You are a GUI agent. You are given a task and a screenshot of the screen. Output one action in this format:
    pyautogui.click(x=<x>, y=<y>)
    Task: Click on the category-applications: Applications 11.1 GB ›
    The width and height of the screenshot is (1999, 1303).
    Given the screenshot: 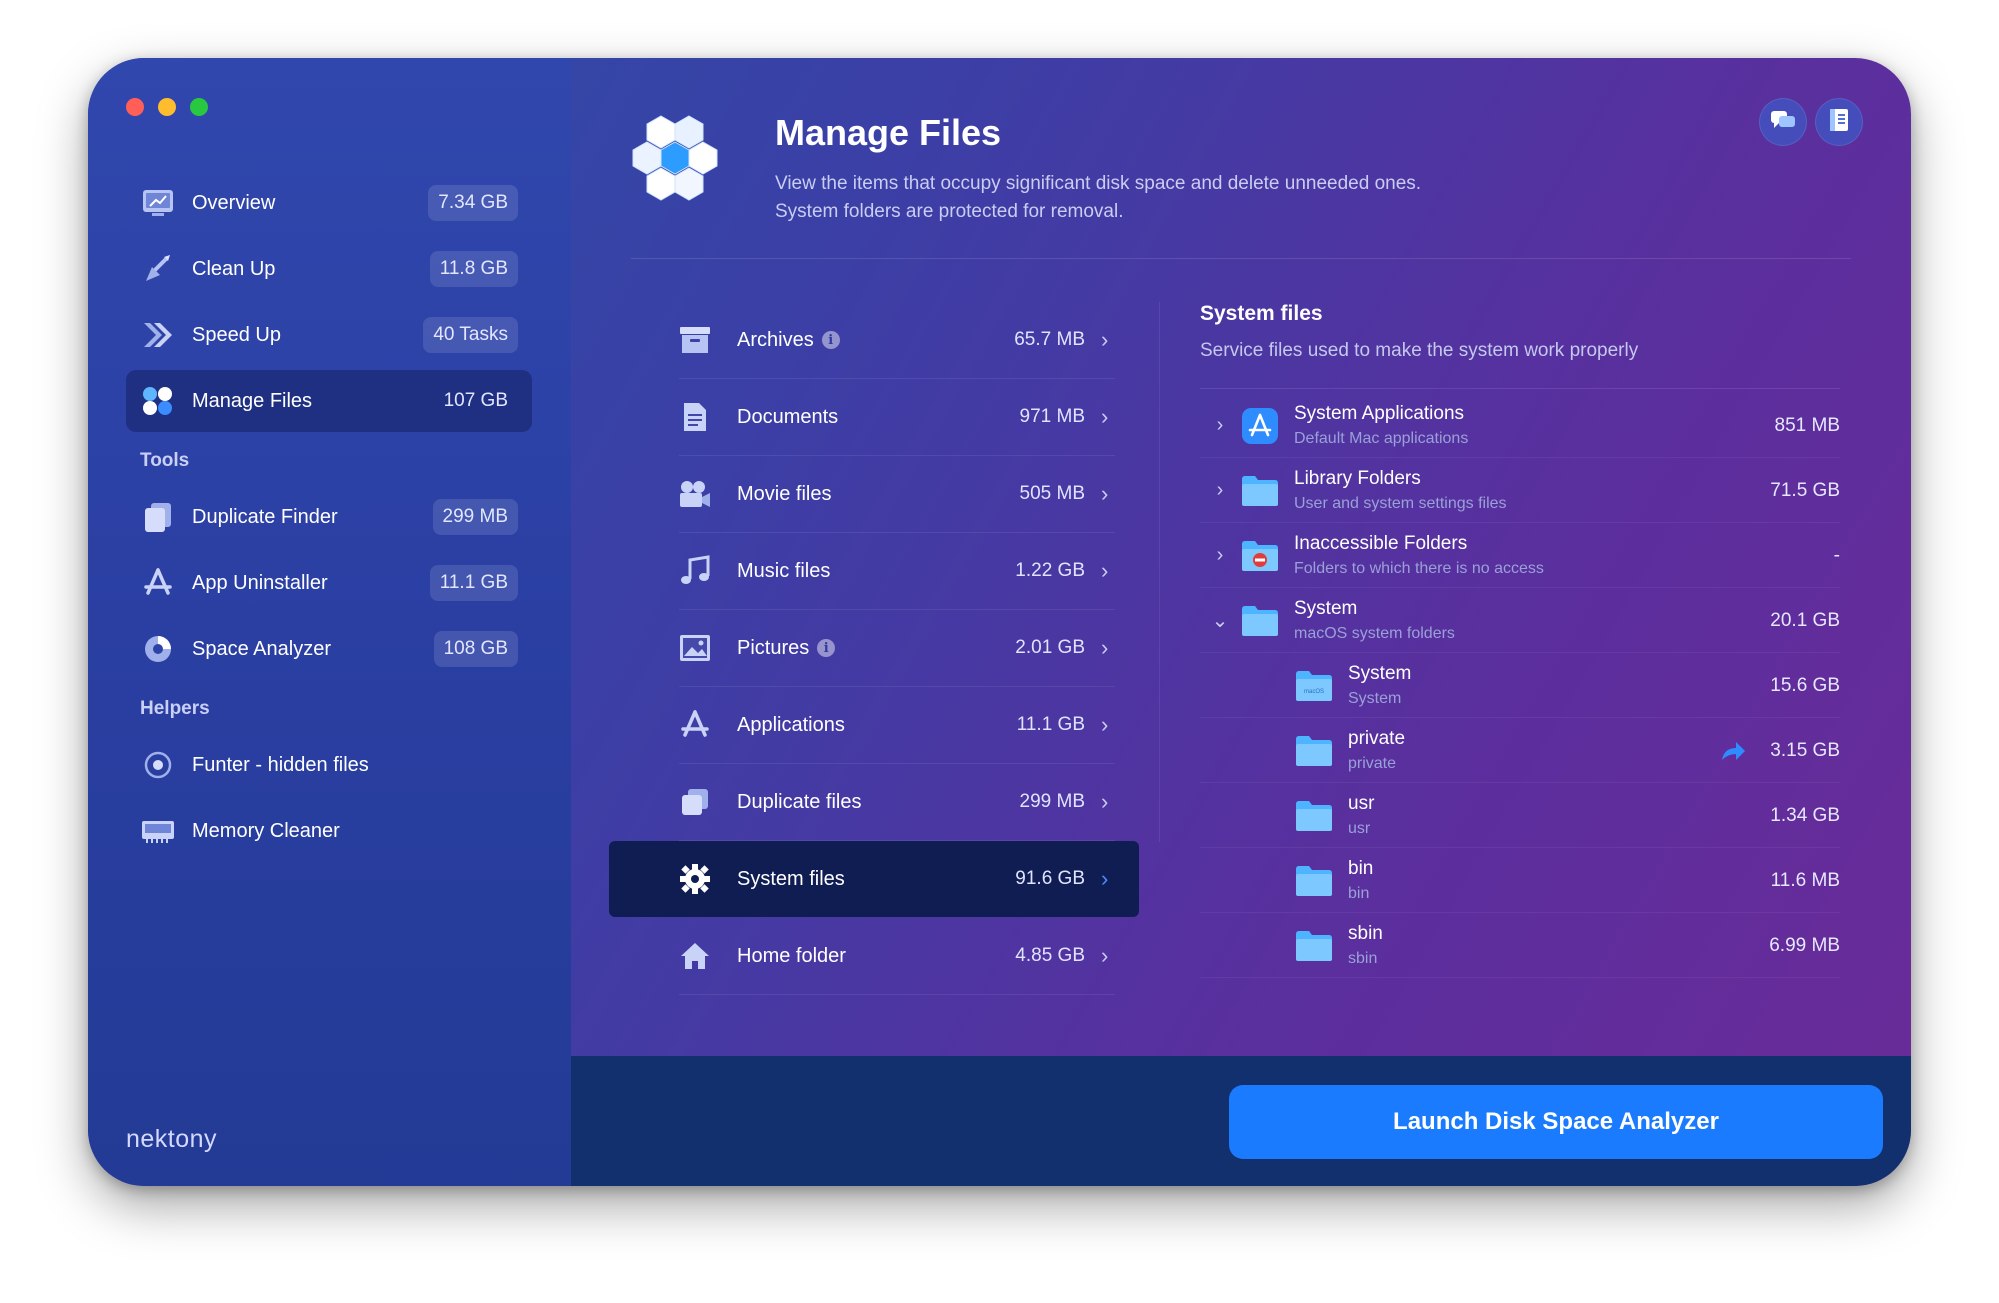 What is the action you would take?
    pyautogui.click(x=874, y=725)
    